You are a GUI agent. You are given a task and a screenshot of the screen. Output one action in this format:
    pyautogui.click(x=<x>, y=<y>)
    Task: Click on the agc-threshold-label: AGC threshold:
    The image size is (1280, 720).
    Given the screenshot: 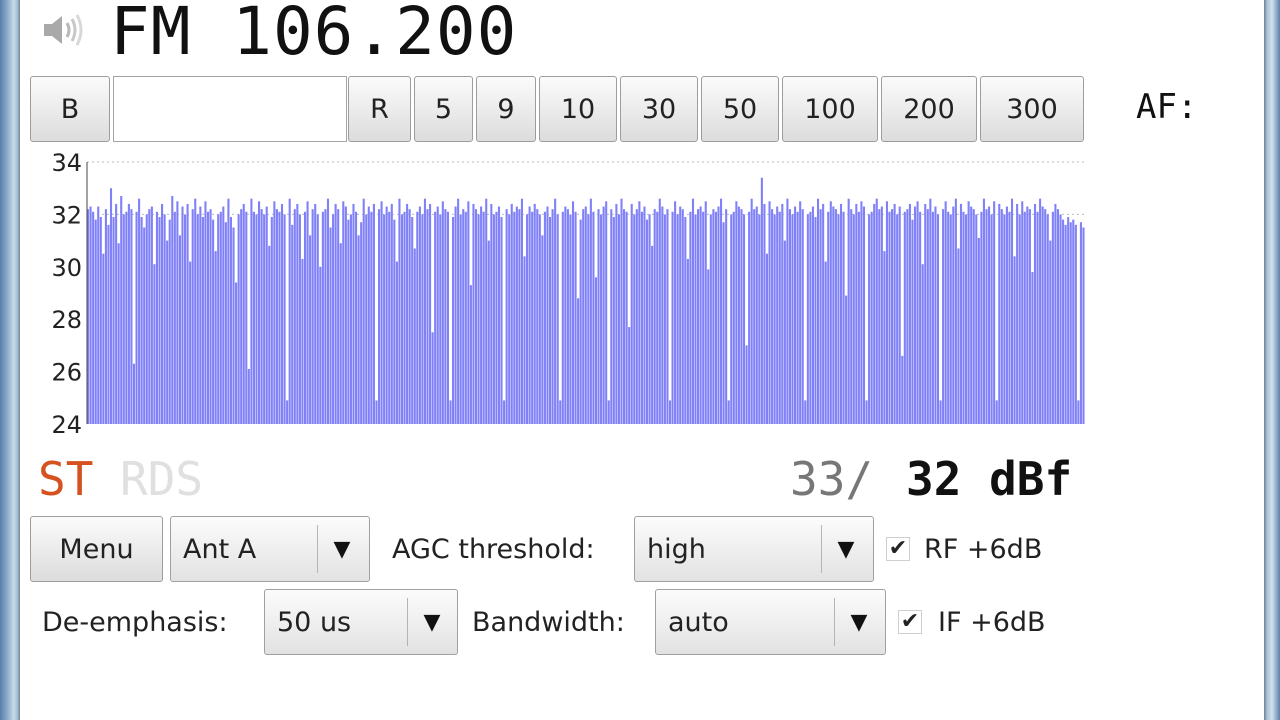 What is the action you would take?
    pyautogui.click(x=493, y=549)
    